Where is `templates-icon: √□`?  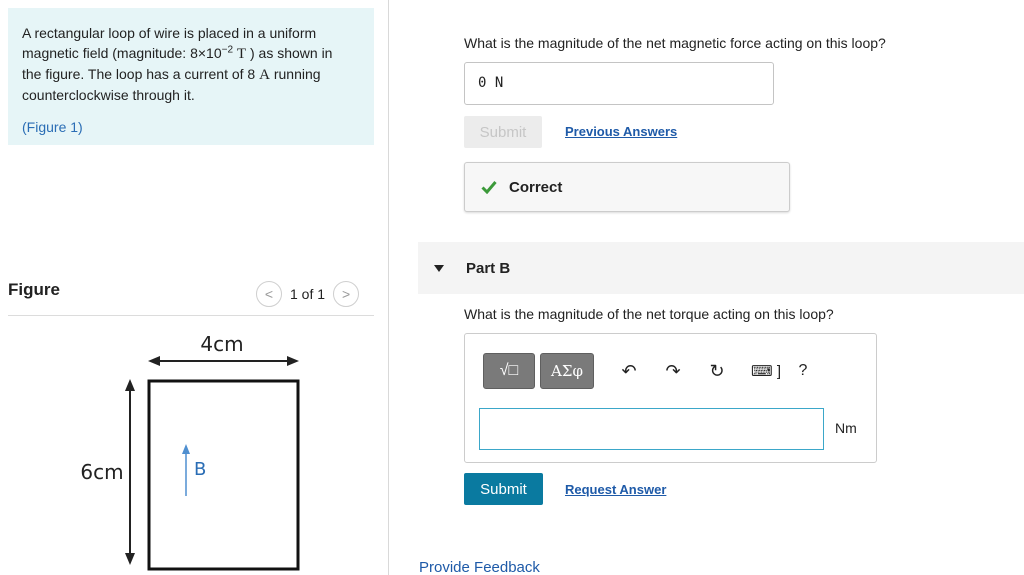 templates-icon: √□ is located at coordinates (509, 370).